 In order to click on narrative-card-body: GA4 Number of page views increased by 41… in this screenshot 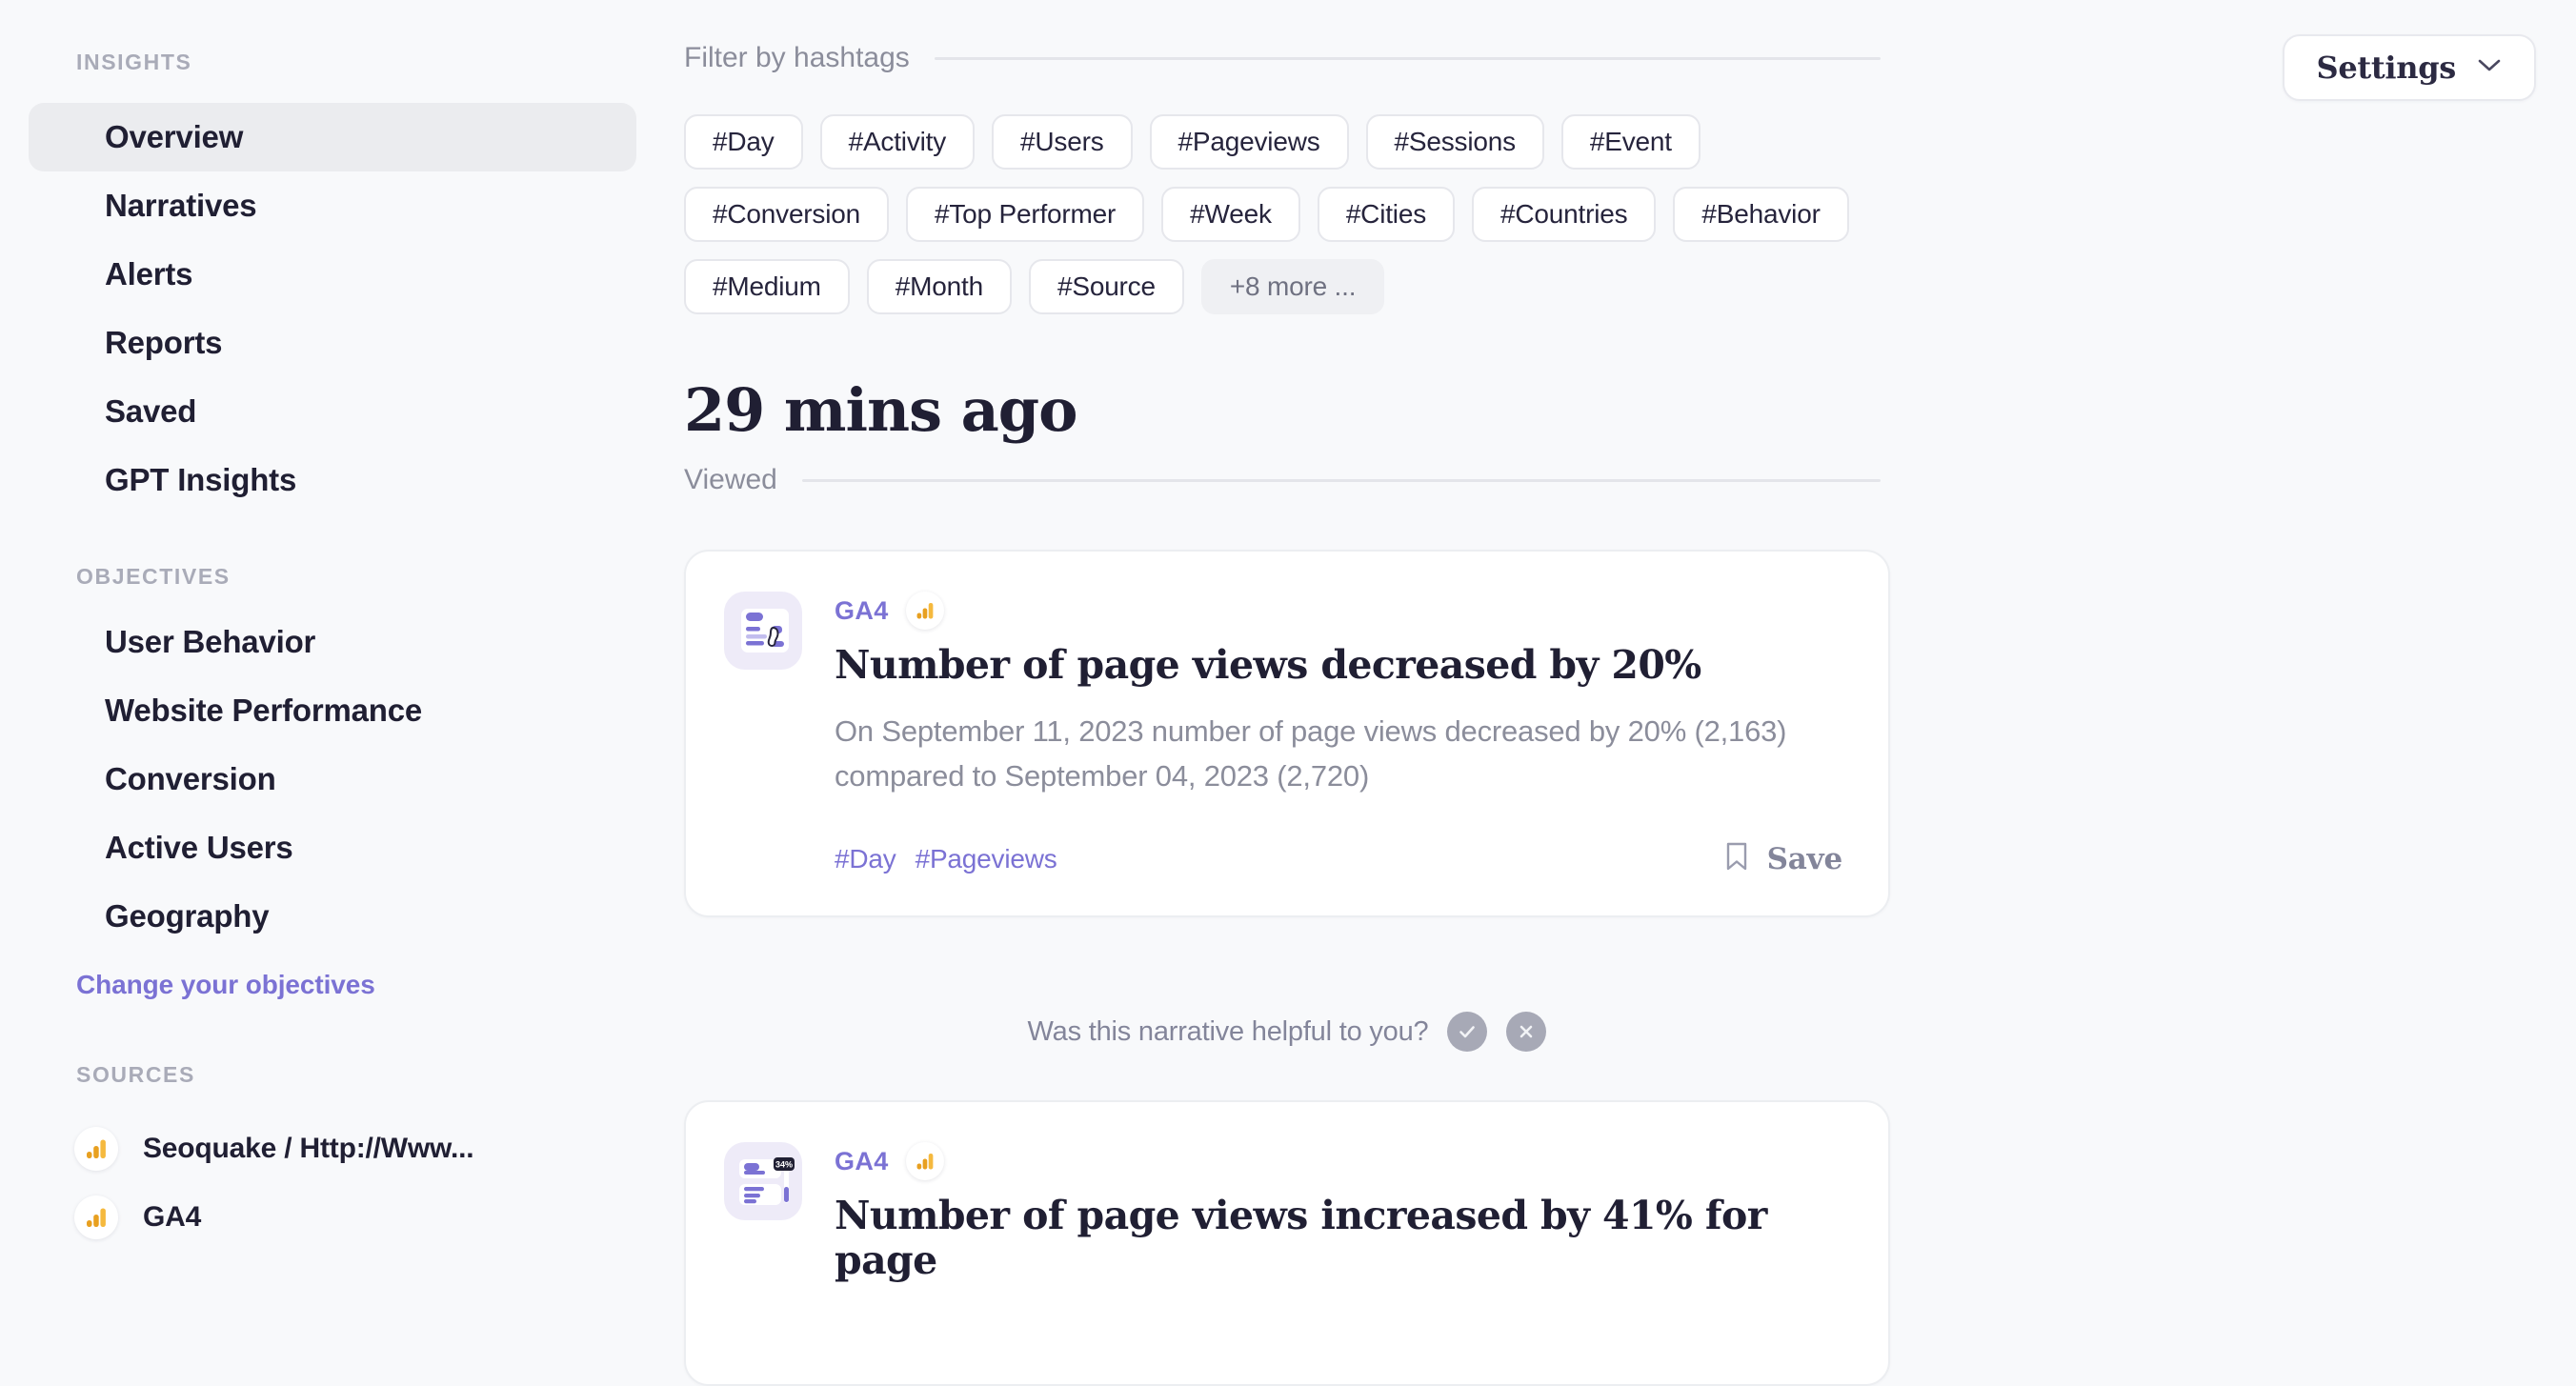, I will do `click(1338, 1244)`.